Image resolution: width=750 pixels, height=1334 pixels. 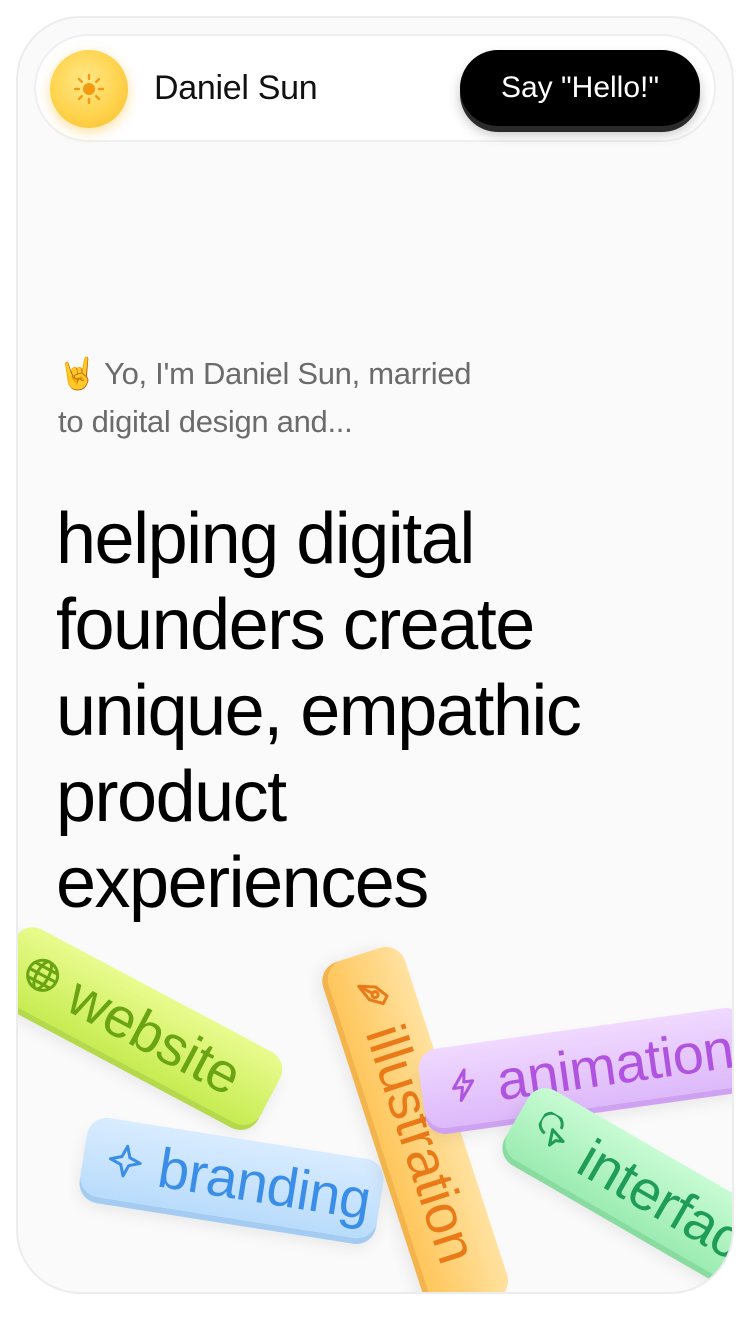 I want to click on lightning-icon, so click(x=463, y=1085).